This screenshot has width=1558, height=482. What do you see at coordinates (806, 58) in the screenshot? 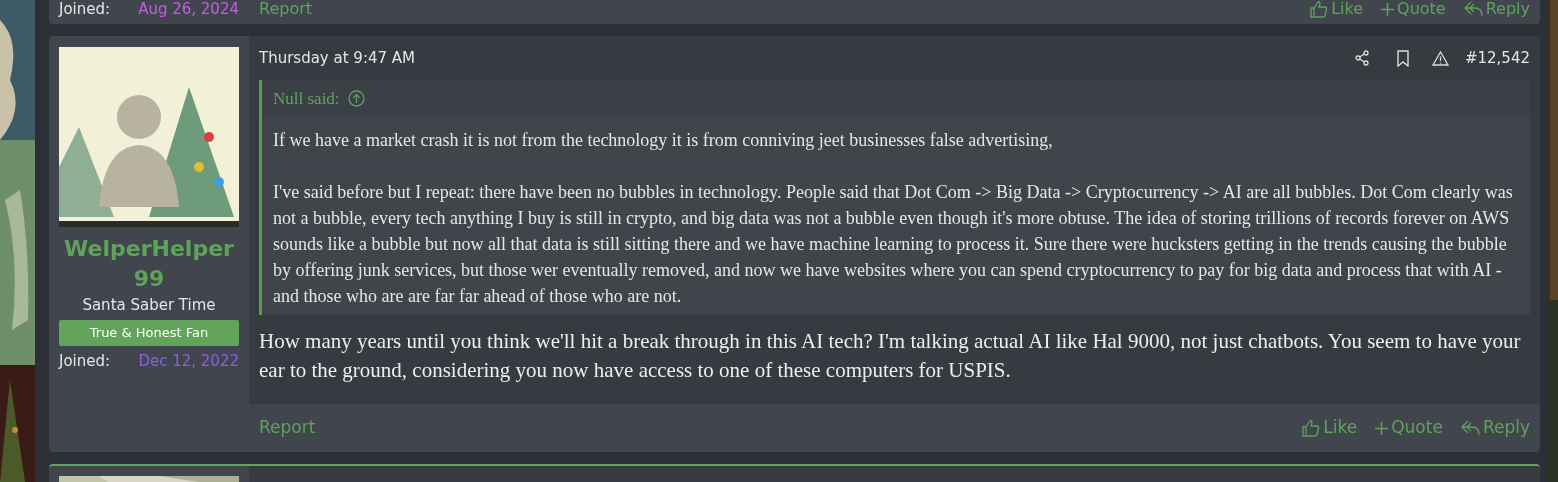
I see `post-timestamp: Thursday at 9:47 AM` at bounding box center [806, 58].